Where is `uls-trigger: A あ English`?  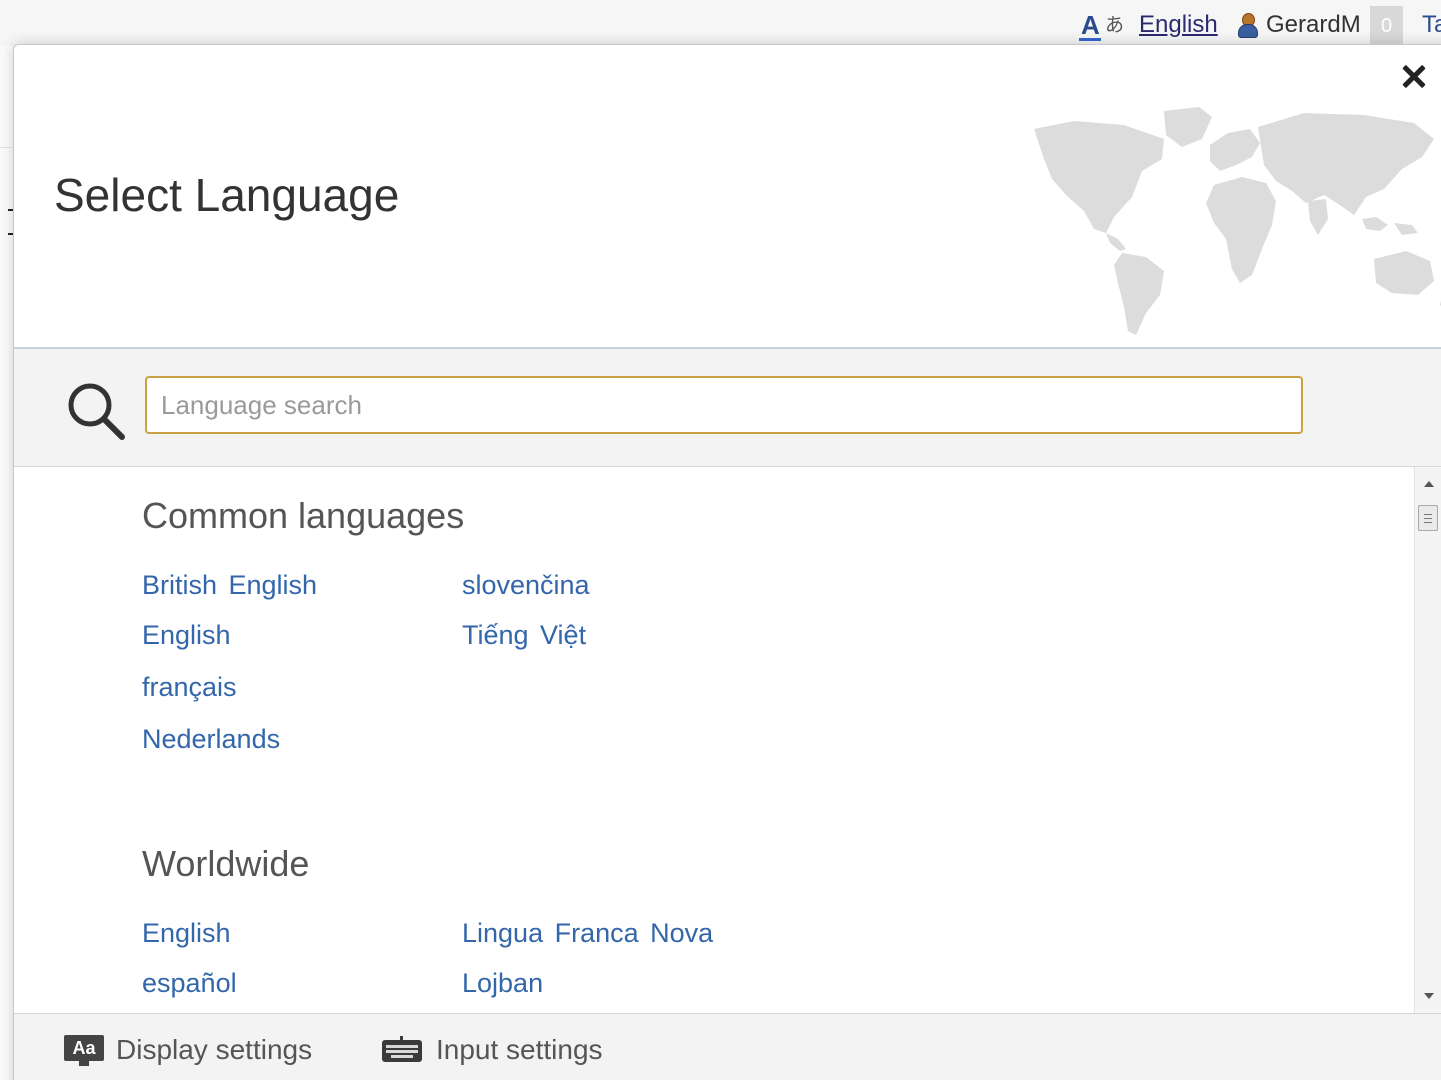 uls-trigger: A あ English is located at coordinates (1148, 25).